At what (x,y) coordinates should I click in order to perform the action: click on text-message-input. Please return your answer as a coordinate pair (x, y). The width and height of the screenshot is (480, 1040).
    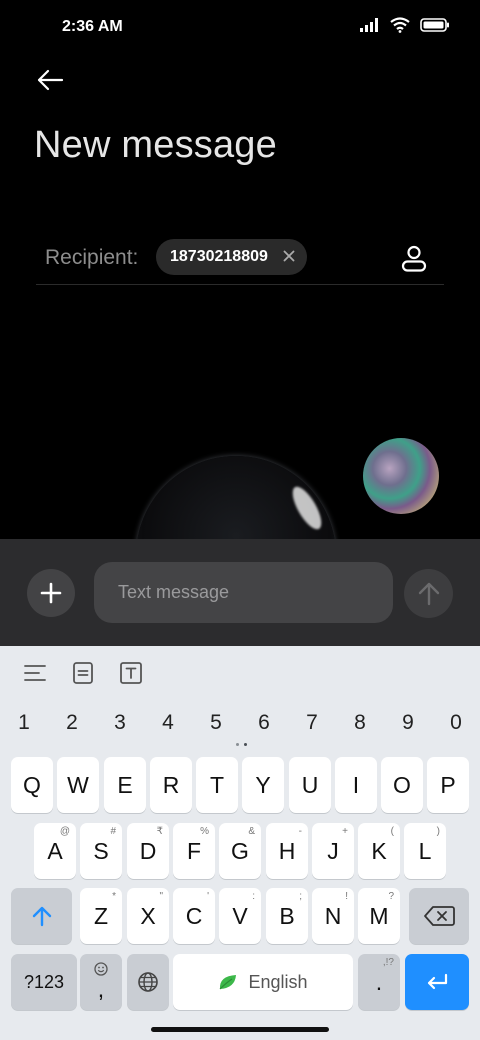
    Looking at the image, I should click on (243, 592).